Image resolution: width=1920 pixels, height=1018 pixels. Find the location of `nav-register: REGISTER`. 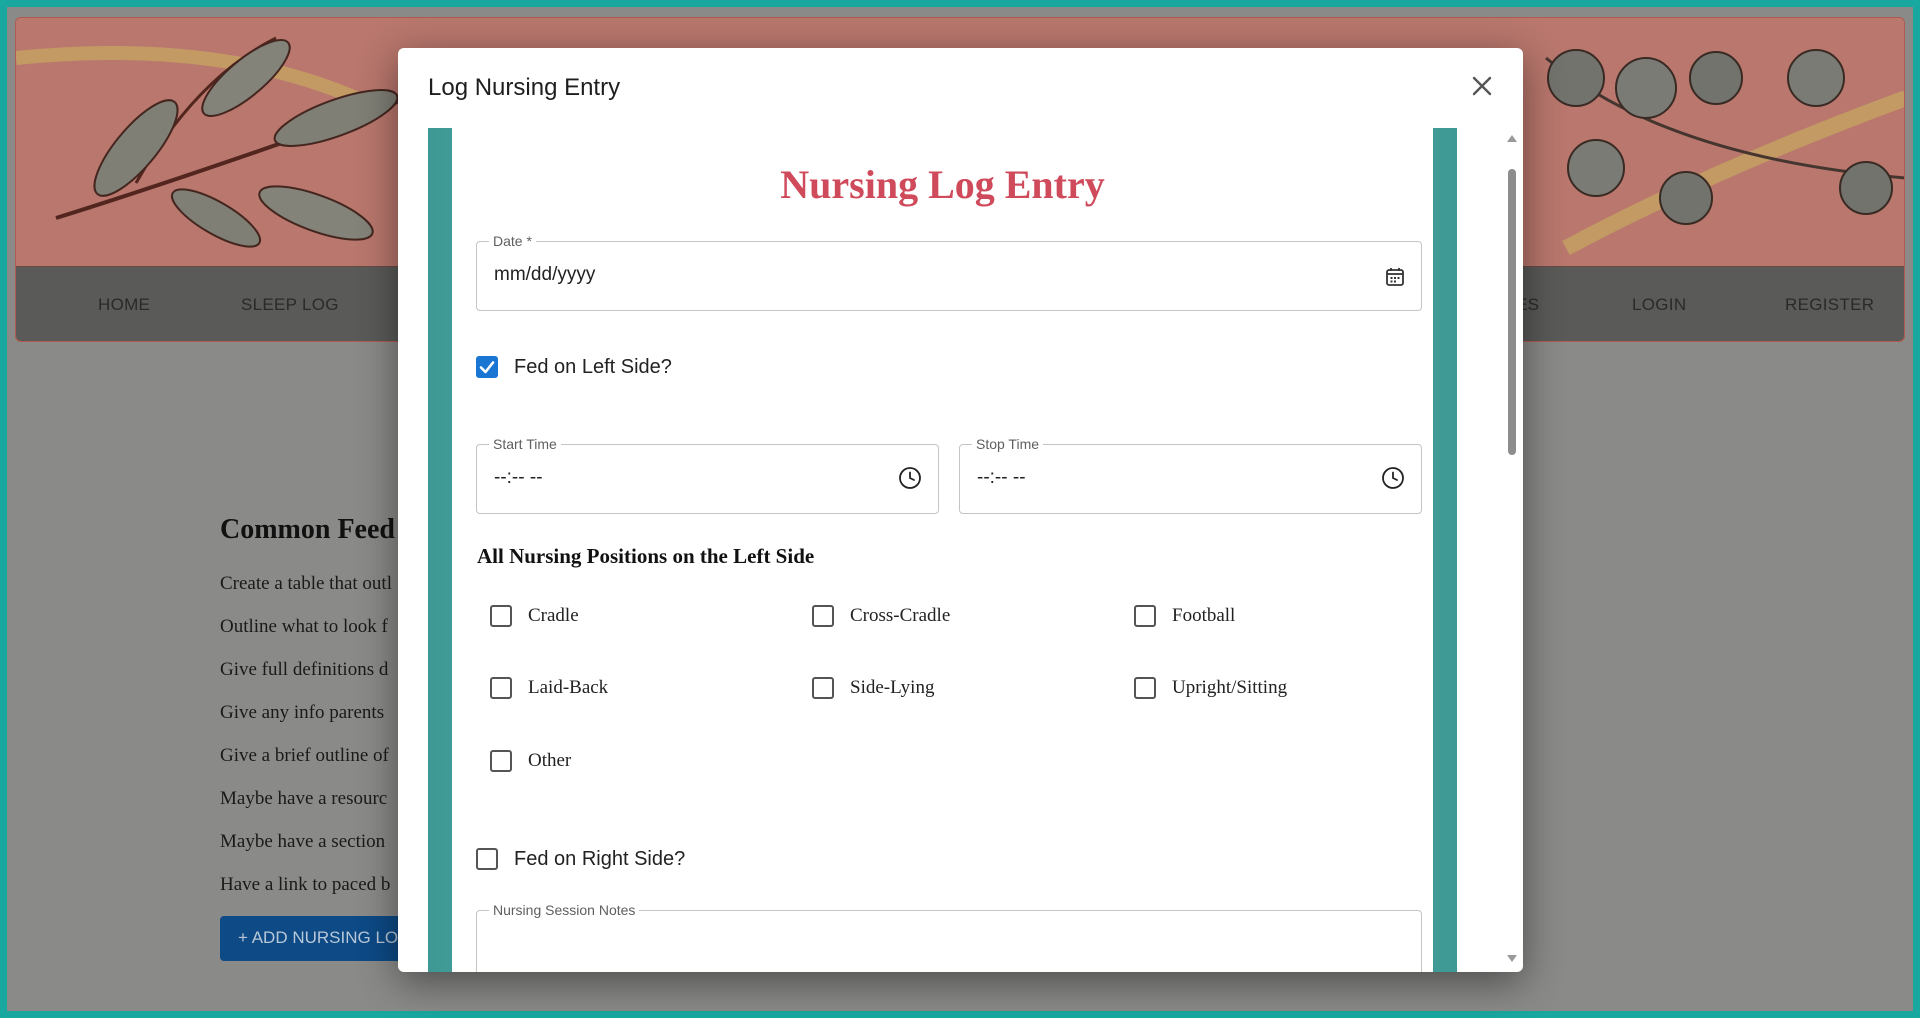

nav-register: REGISTER is located at coordinates (1829, 305).